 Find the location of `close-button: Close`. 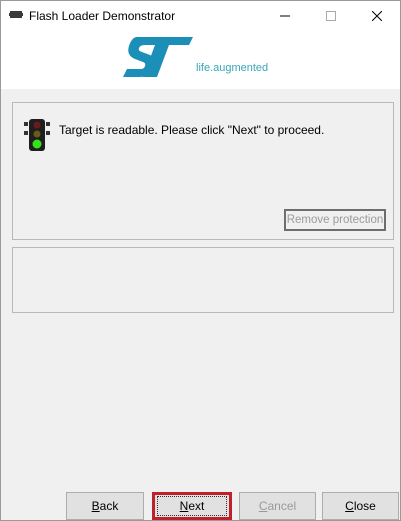

close-button: Close is located at coordinates (360, 506).